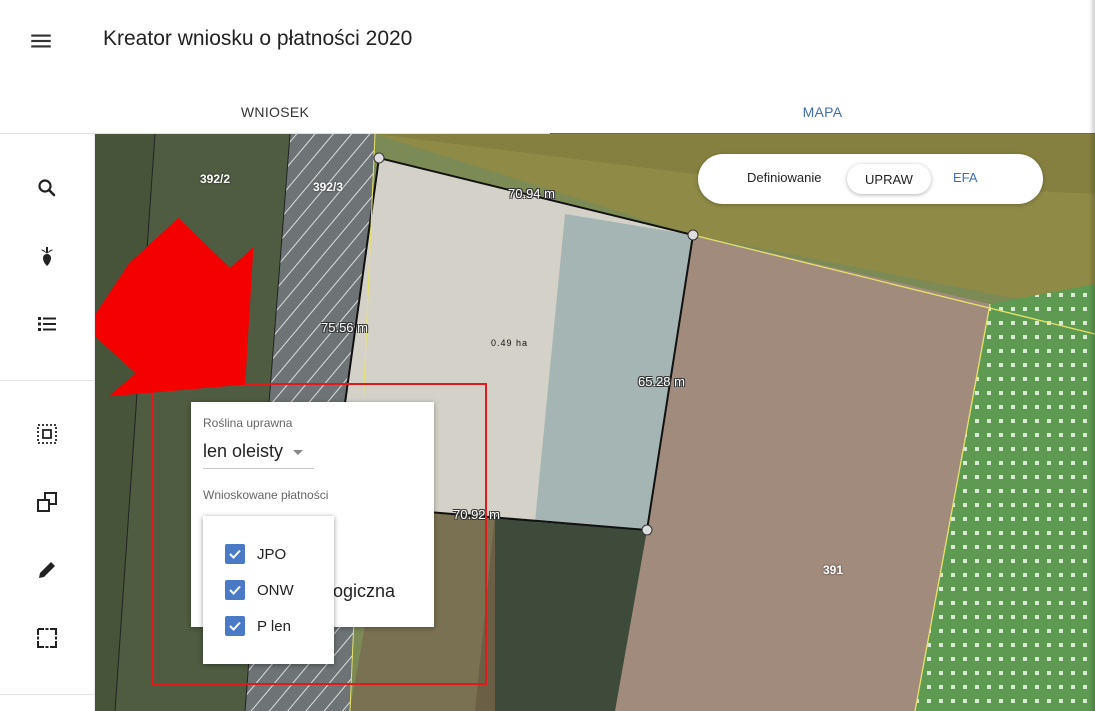  I want to click on tab-wniosek: WNIOSEK, so click(275, 112).